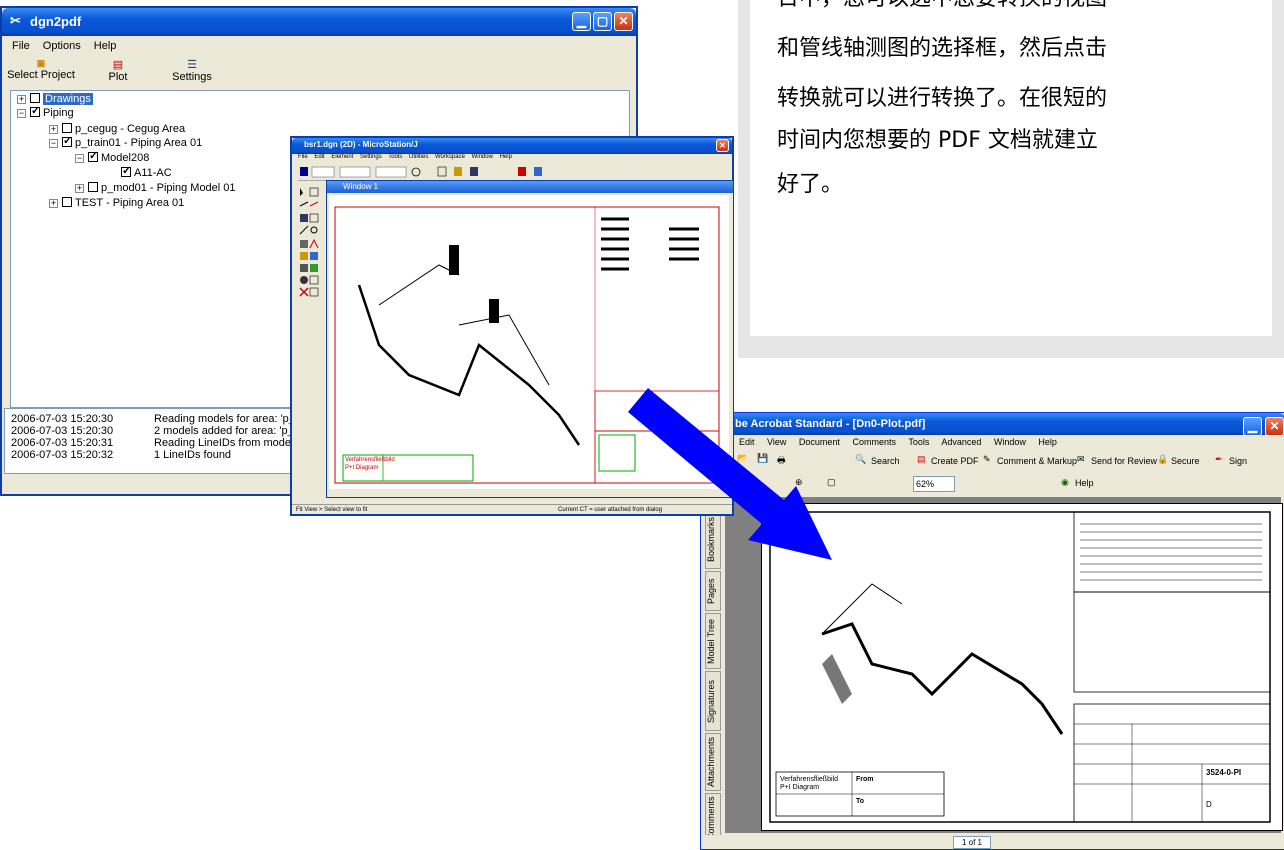 The width and height of the screenshot is (1284, 850). What do you see at coordinates (1209, 804) in the screenshot?
I see `pdf-revision: D` at bounding box center [1209, 804].